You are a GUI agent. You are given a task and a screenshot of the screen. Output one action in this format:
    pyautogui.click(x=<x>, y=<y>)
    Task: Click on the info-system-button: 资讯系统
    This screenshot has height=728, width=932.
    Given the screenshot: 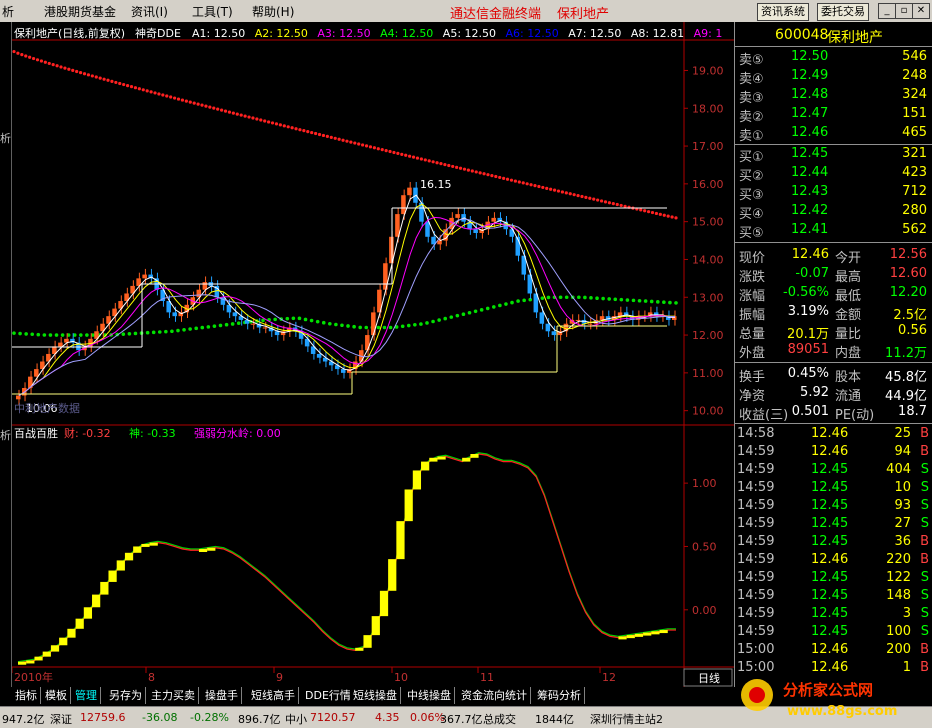 What is the action you would take?
    pyautogui.click(x=783, y=12)
    